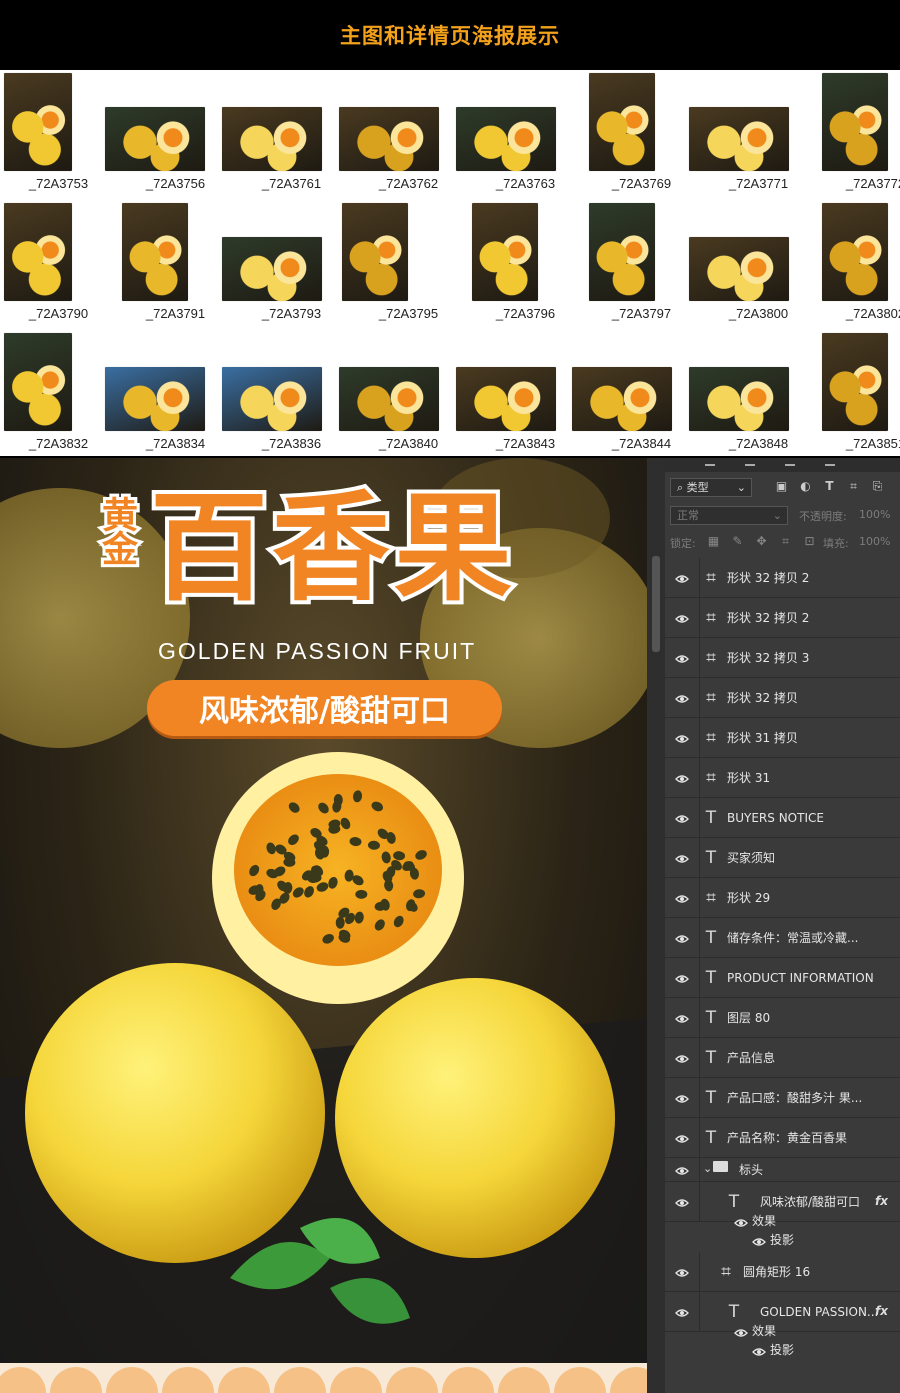  Describe the element at coordinates (58, 264) in the screenshot. I see `thumbnail-item: _72A3790` at that location.